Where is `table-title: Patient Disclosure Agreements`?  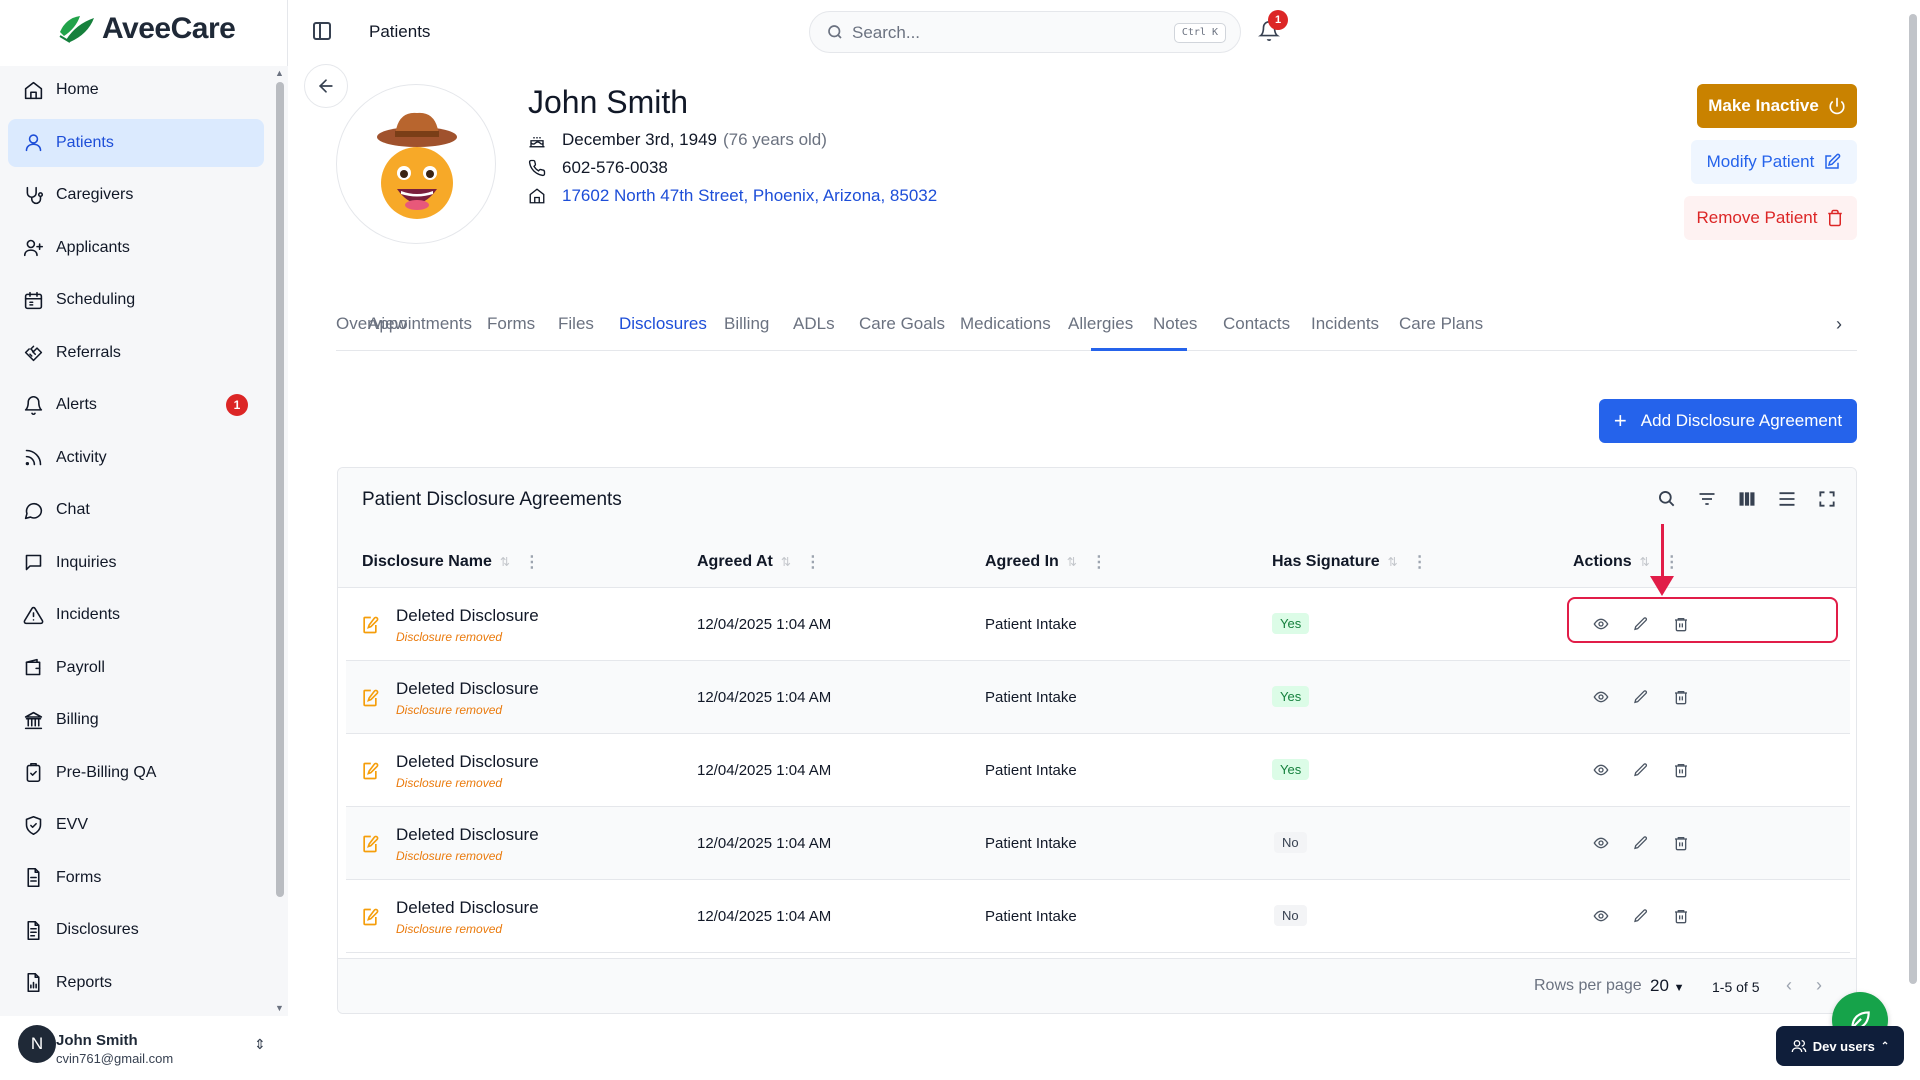 table-title: Patient Disclosure Agreements is located at coordinates (492, 499).